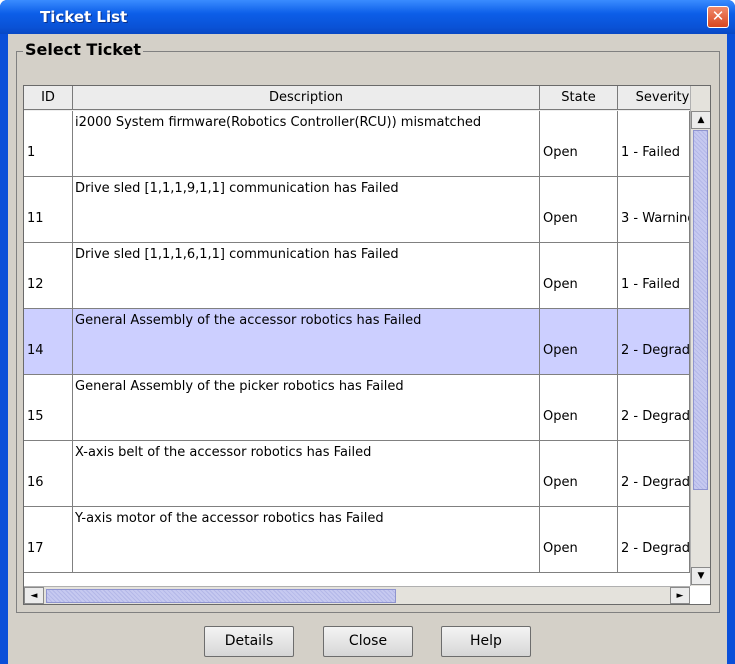 This screenshot has height=664, width=735. What do you see at coordinates (34, 595) in the screenshot?
I see `scroll-left-icon: ◄` at bounding box center [34, 595].